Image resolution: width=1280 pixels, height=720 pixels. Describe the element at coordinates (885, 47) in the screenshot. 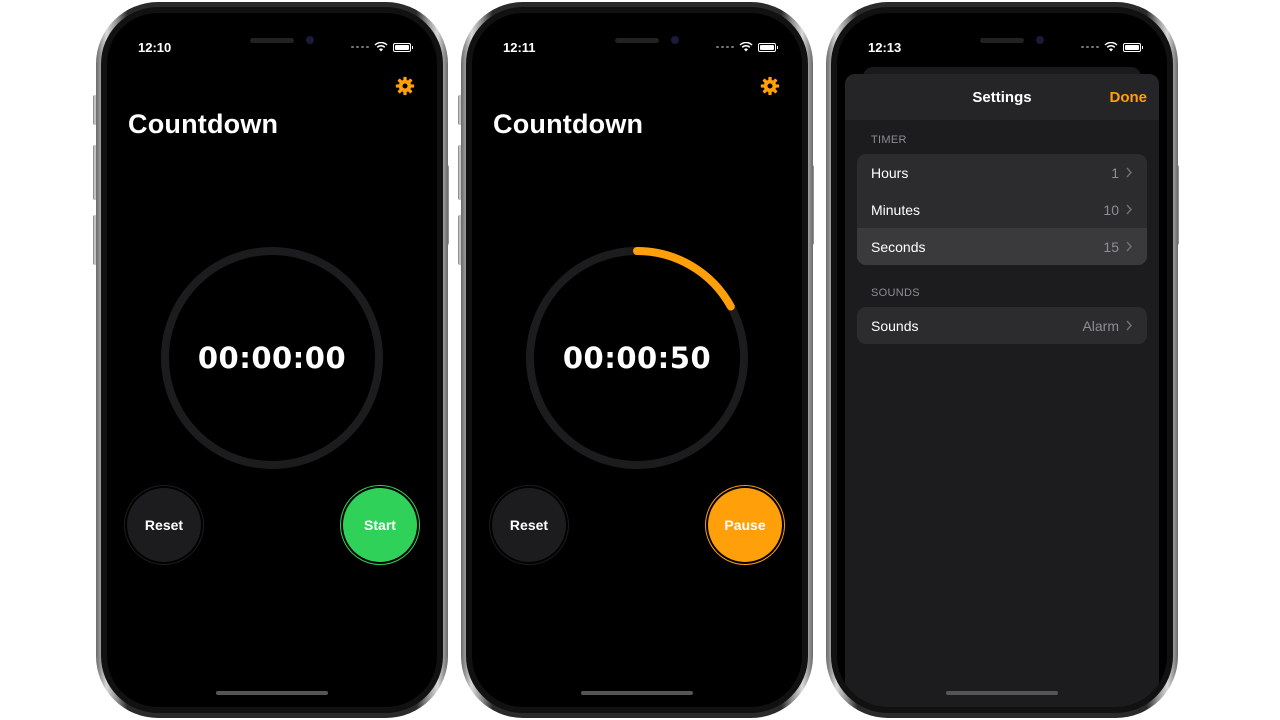

I see `status-time: 12:13` at that location.